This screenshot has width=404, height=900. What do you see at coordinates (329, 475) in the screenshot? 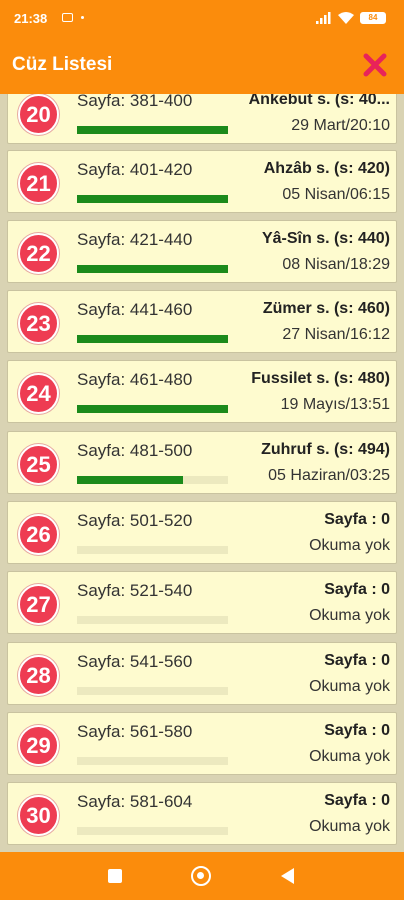
I see `juz-last-date: 05 Haziran/03:25` at bounding box center [329, 475].